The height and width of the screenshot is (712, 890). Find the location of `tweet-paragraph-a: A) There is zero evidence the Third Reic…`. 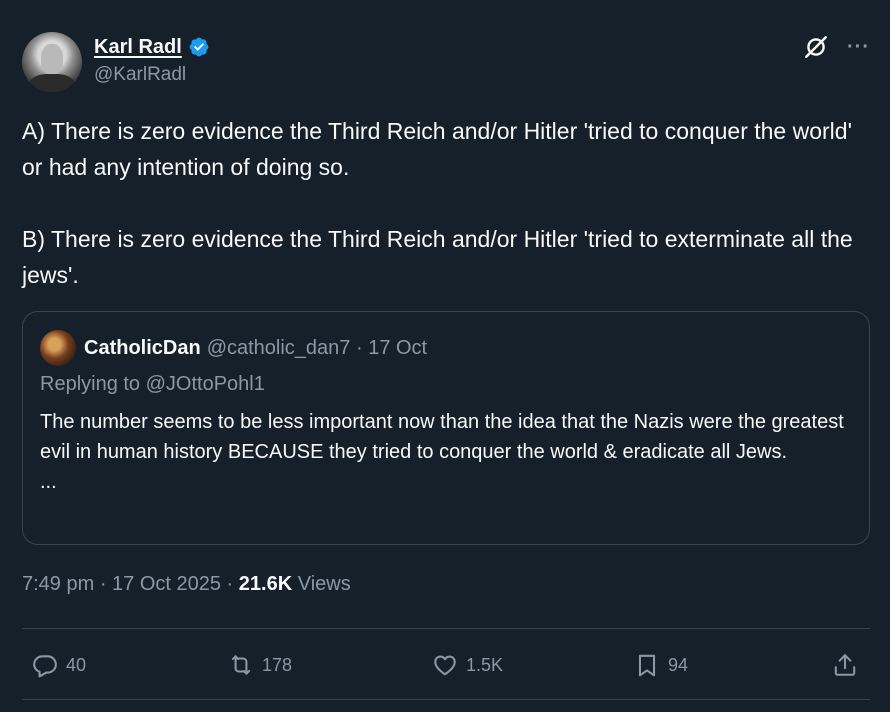

tweet-paragraph-a: A) There is zero evidence the Third Reic… is located at coordinates (437, 149).